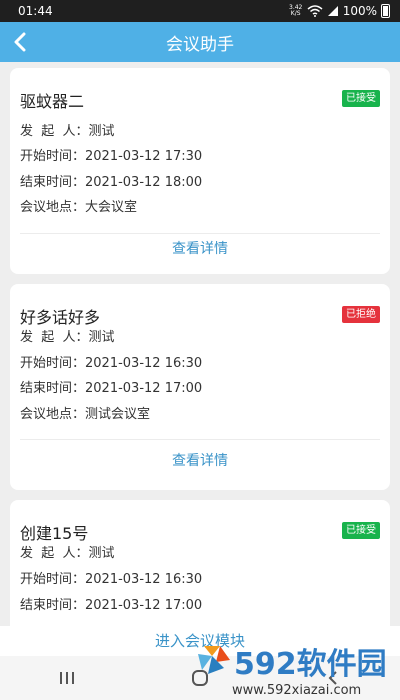  What do you see at coordinates (54, 533) in the screenshot?
I see `meeting-title: 创建15号` at bounding box center [54, 533].